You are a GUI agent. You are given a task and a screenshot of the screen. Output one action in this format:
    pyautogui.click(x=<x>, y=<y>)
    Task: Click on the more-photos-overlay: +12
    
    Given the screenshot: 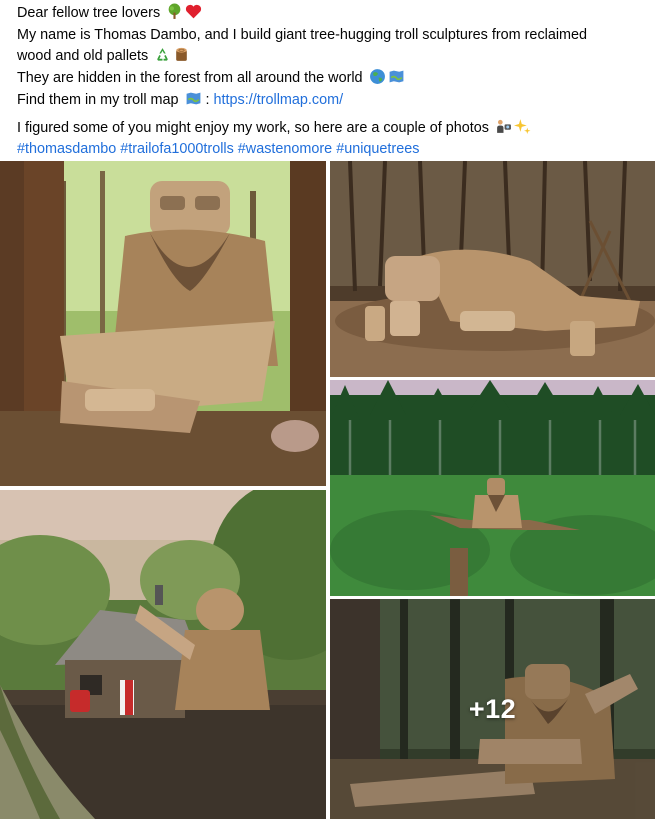 What is the action you would take?
    pyautogui.click(x=492, y=709)
    